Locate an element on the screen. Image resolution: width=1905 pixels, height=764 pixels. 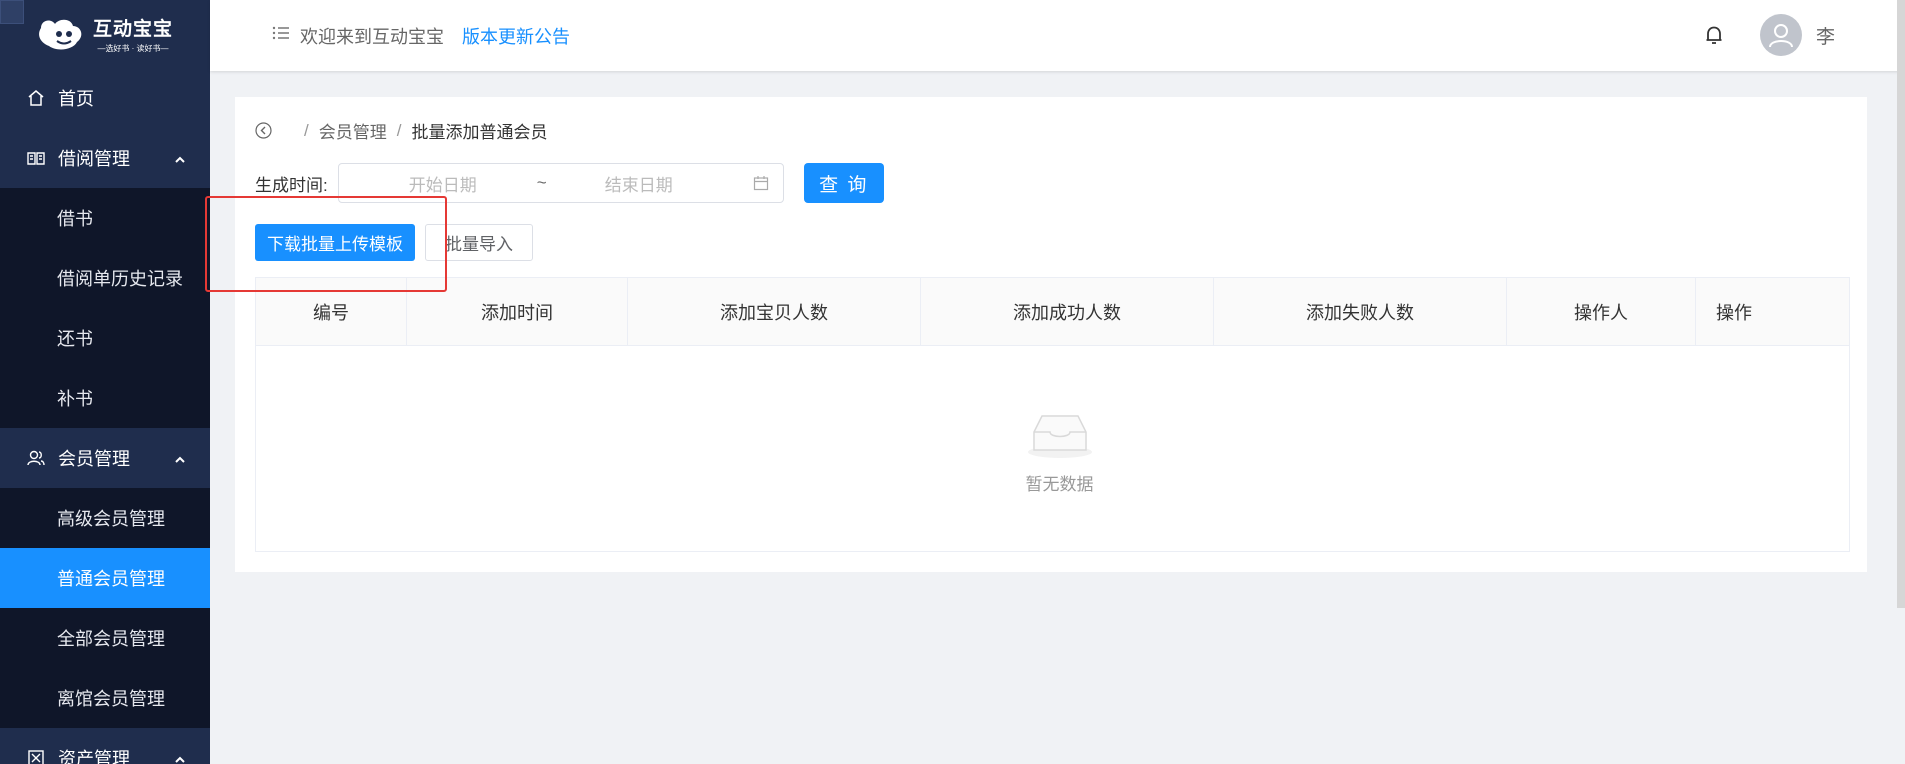
corner-widget is located at coordinates (12, 12).